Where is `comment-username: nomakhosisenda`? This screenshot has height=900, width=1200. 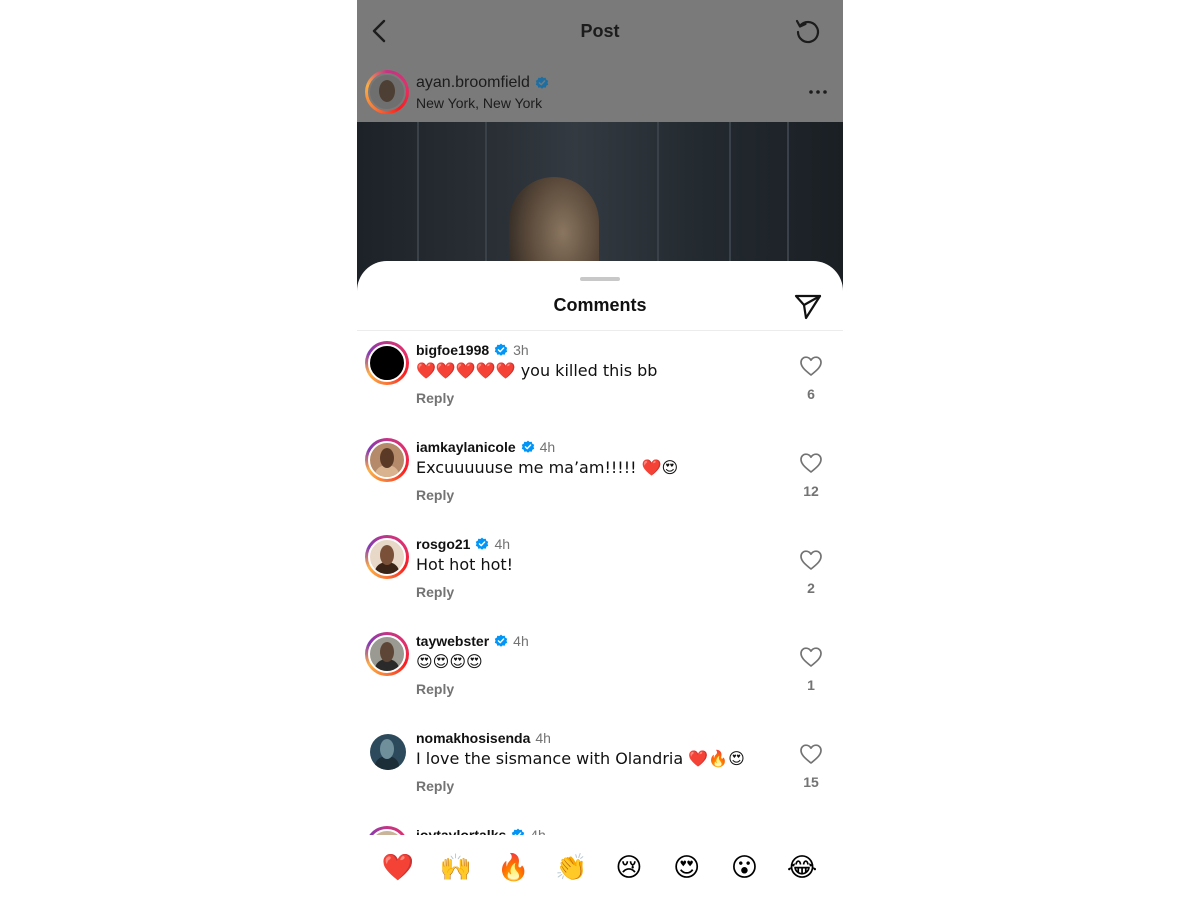
comment-username: nomakhosisenda is located at coordinates (473, 738).